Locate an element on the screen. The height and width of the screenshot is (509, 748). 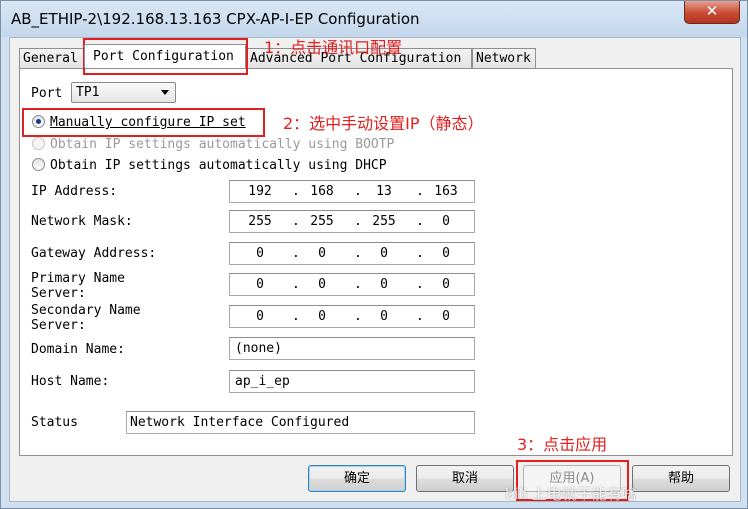
domain-name-label: Domain Name: is located at coordinates (78, 349).